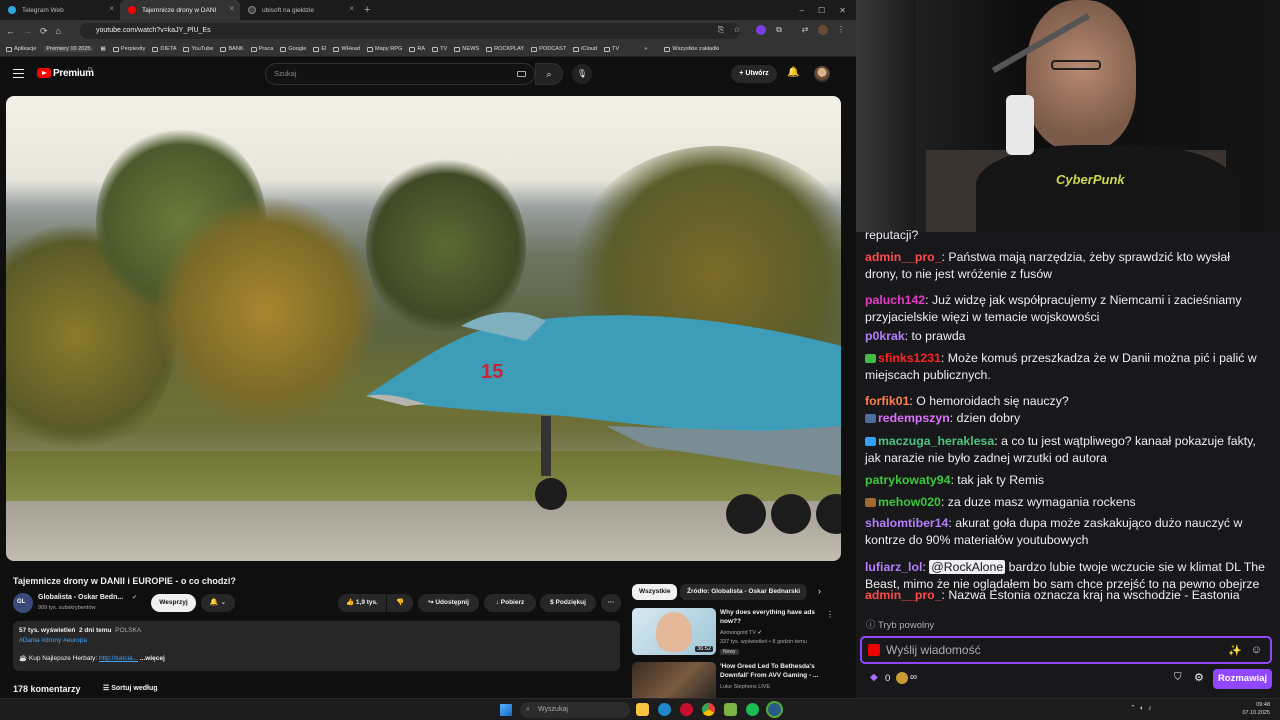 This screenshot has width=1280, height=720. Describe the element at coordinates (793, 72) in the screenshot. I see `notifications-icon: 🔔` at that location.